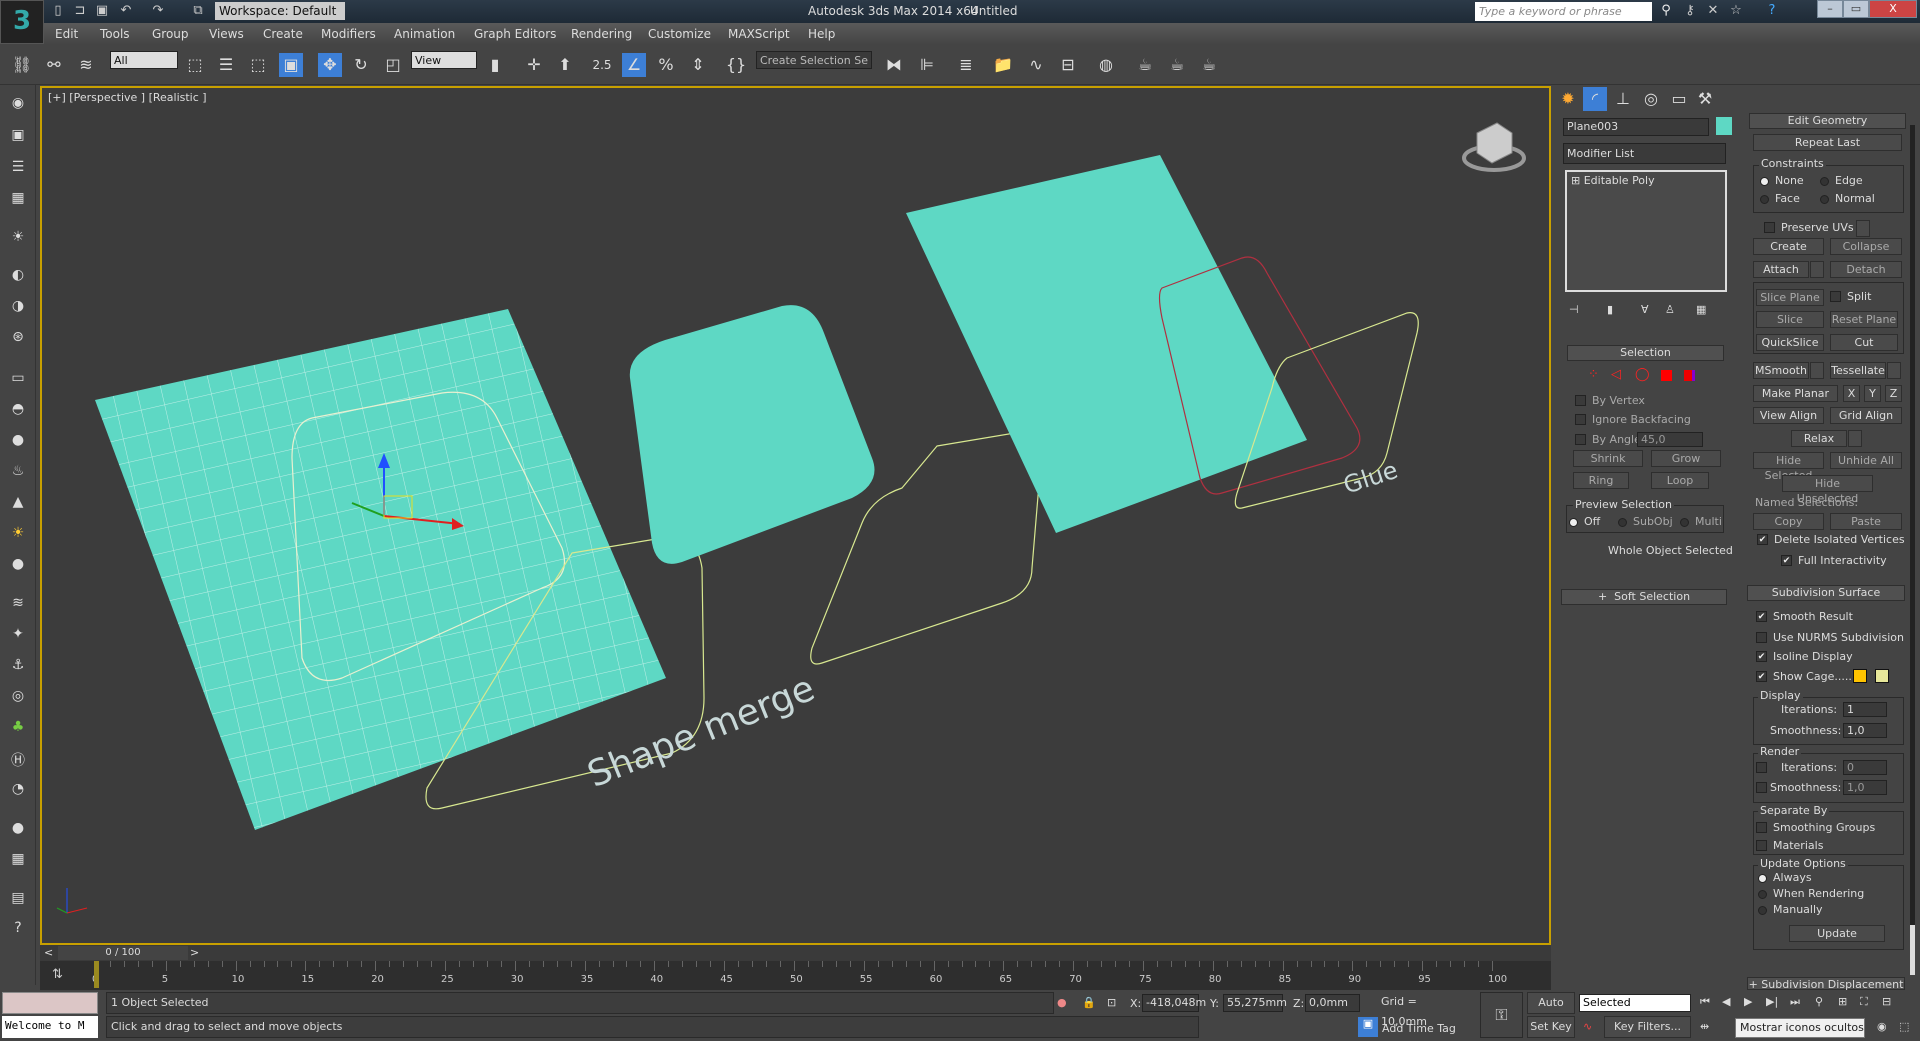 The height and width of the screenshot is (1041, 1920). Describe the element at coordinates (1573, 522) in the screenshot. I see `preview-off-radio` at that location.